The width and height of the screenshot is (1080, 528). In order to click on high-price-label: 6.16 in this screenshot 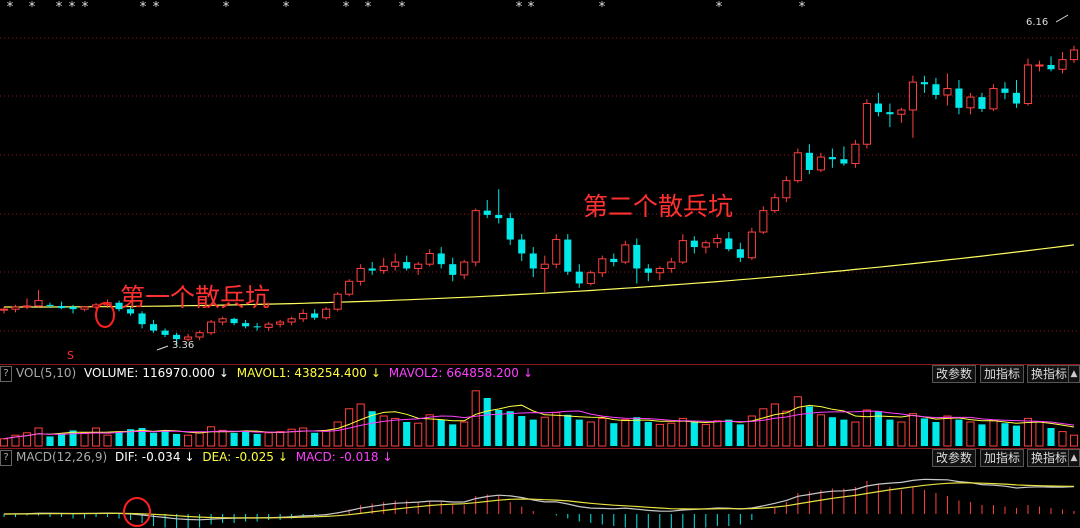, I will do `click(1037, 22)`.